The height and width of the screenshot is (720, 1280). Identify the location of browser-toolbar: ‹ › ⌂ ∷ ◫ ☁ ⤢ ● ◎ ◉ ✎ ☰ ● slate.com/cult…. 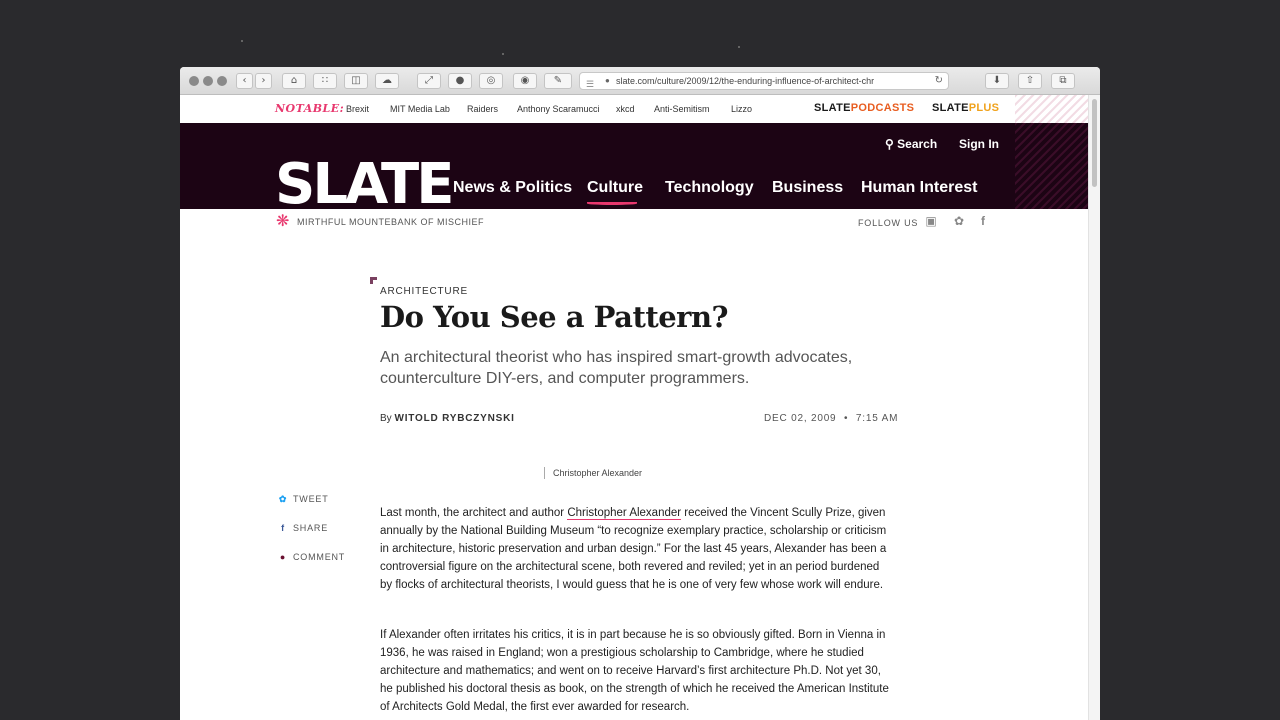
(640, 81).